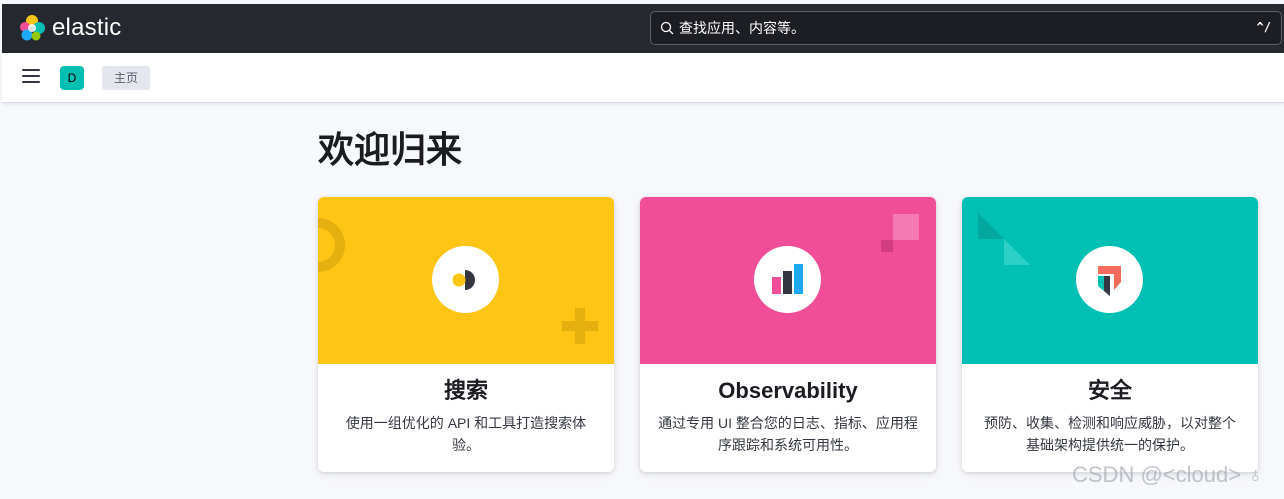 The image size is (1284, 499). What do you see at coordinates (788, 390) in the screenshot?
I see `card-observability-title: Observability` at bounding box center [788, 390].